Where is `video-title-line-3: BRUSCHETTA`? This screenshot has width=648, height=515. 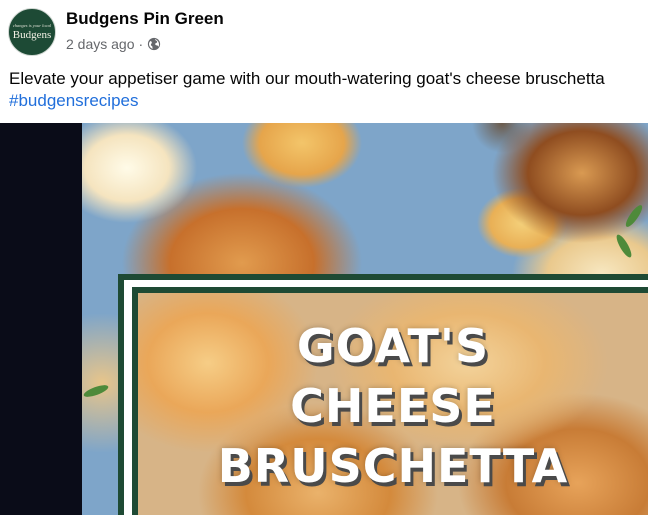 video-title-line-3: BRUSCHETTA is located at coordinates (393, 466).